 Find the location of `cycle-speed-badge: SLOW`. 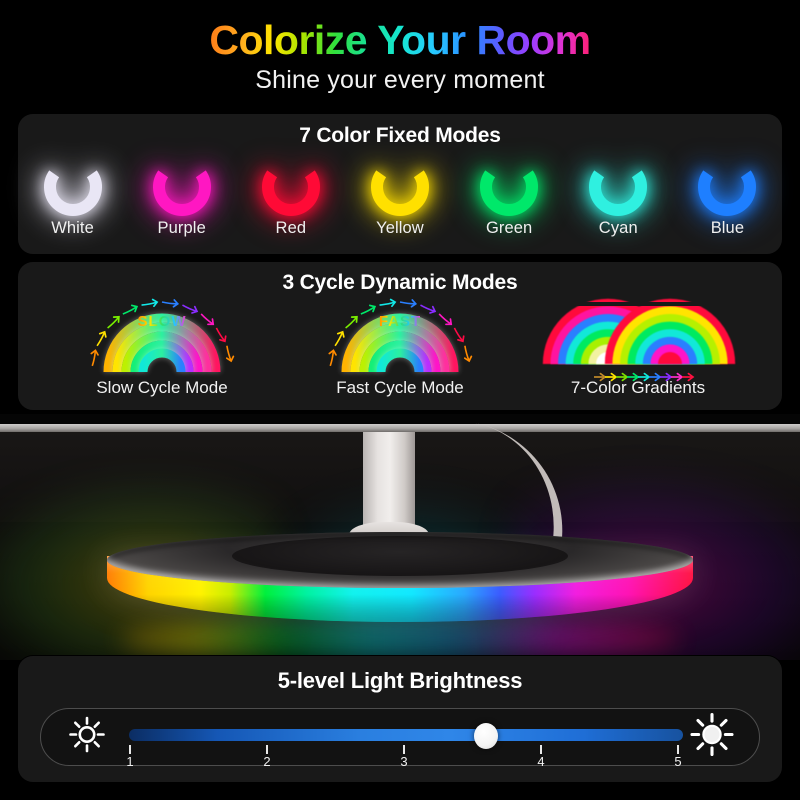

cycle-speed-badge: SLOW is located at coordinates (162, 321).